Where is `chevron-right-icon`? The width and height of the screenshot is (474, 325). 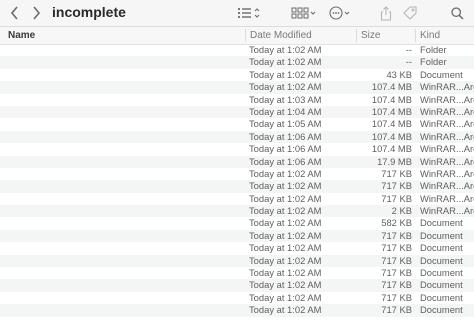
chevron-right-icon is located at coordinates (36, 13).